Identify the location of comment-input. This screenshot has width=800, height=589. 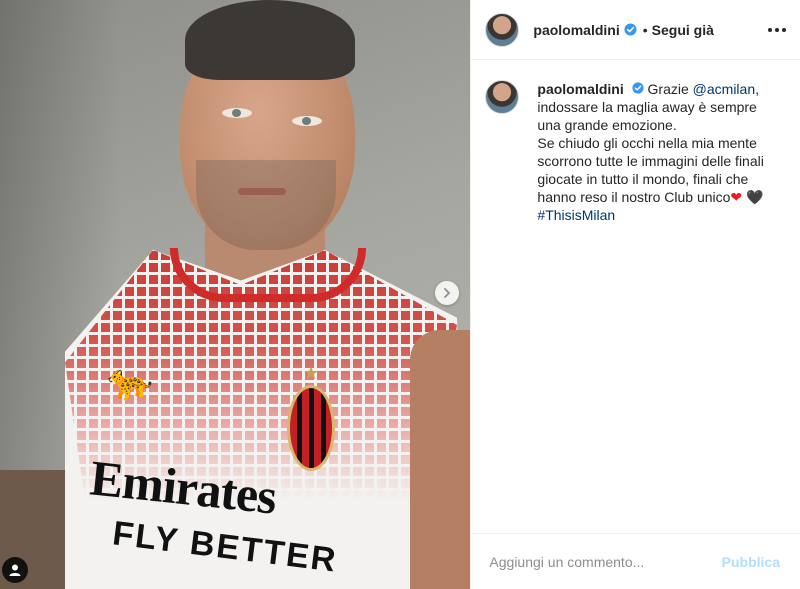
(601, 561).